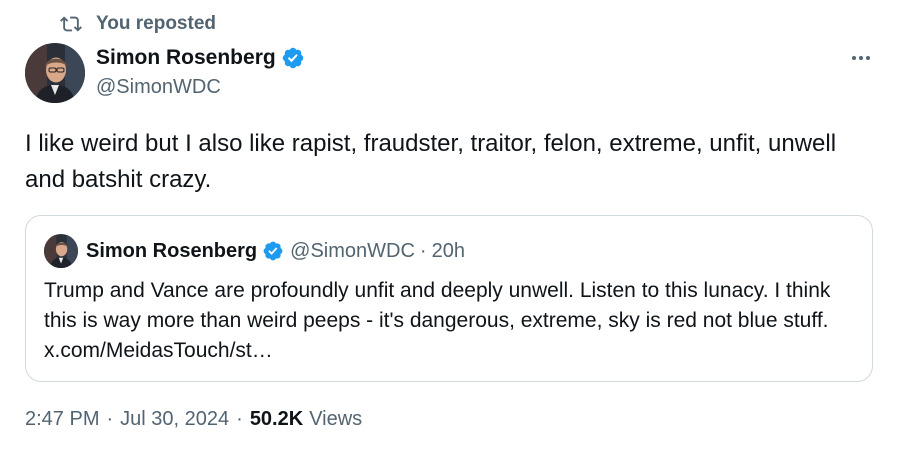 This screenshot has height=462, width=898. I want to click on tweet-time: 2:47 PM, so click(62, 419).